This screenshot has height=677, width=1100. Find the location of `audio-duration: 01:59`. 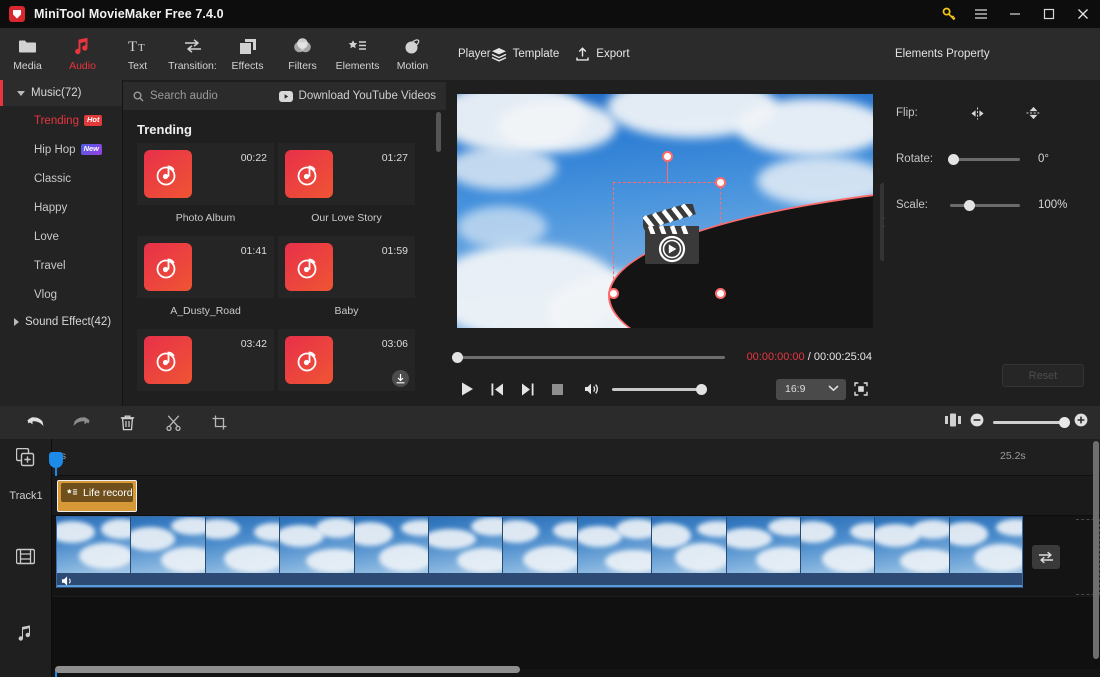

audio-duration: 01:59 is located at coordinates (394, 251).